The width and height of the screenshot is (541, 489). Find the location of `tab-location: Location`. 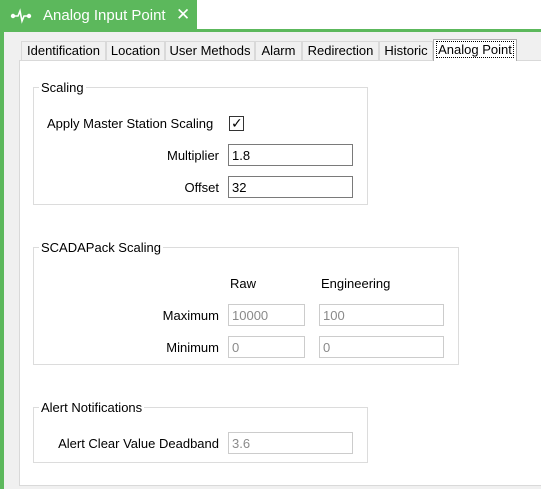

tab-location: Location is located at coordinates (135, 50).